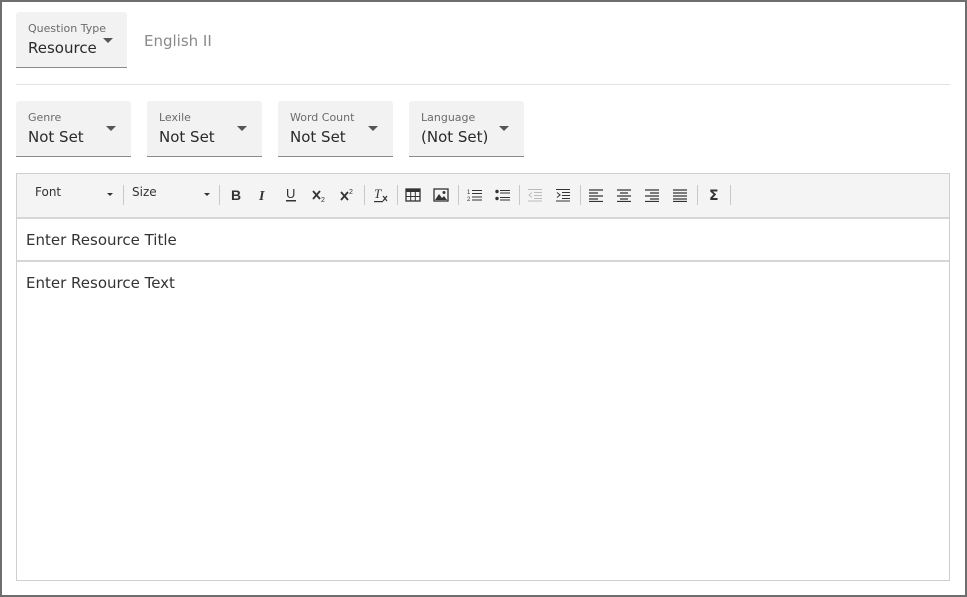  I want to click on word-count-select: Word Count Not Set, so click(335, 129).